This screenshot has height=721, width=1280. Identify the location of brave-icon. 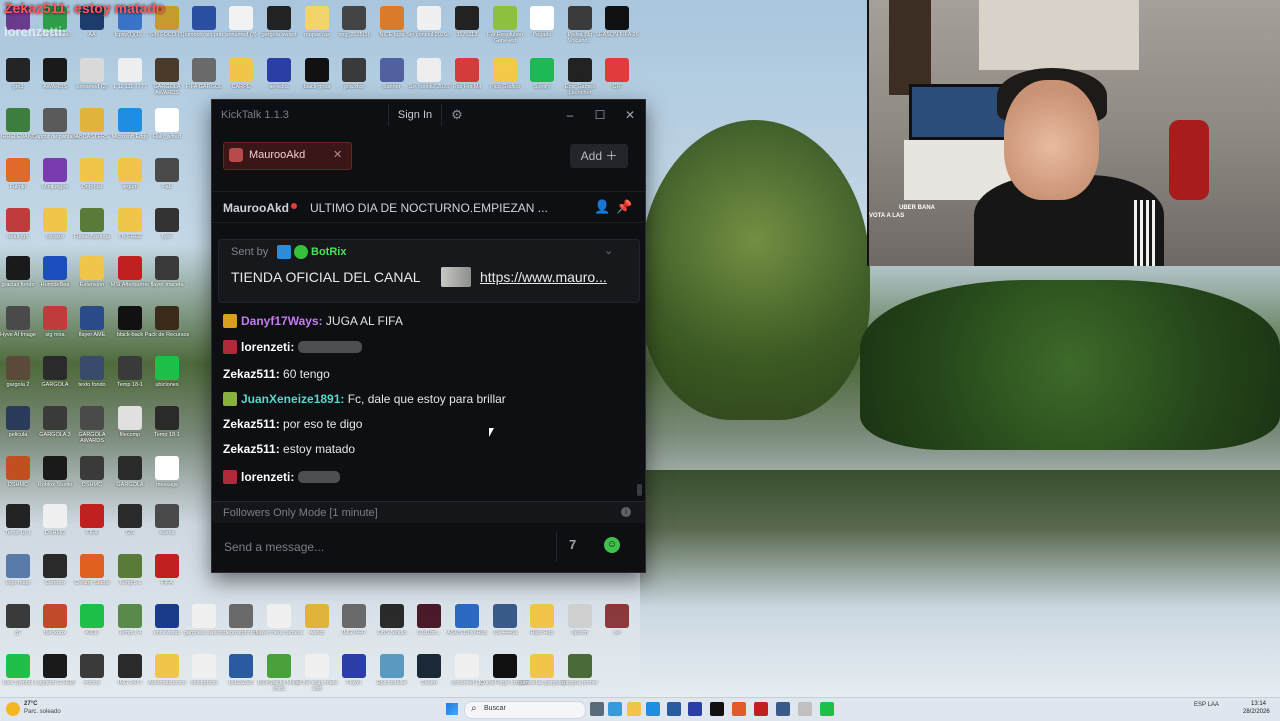
(739, 709).